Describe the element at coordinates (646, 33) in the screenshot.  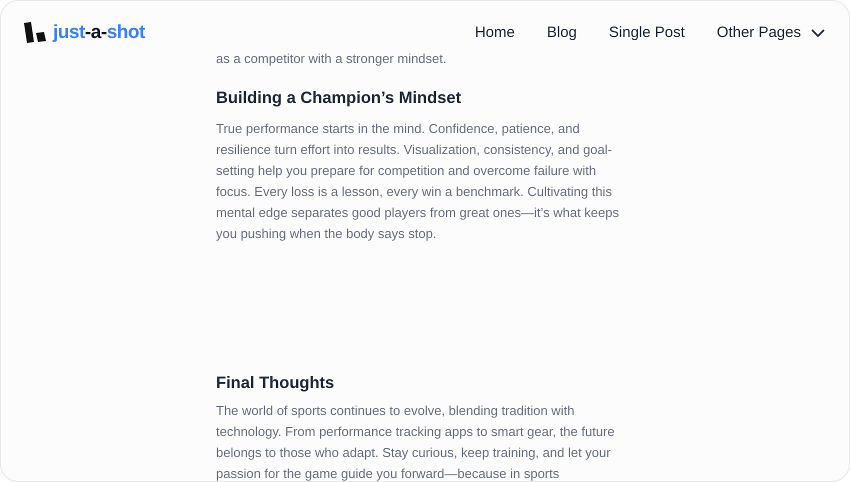
I see `nav-link: Single Post` at that location.